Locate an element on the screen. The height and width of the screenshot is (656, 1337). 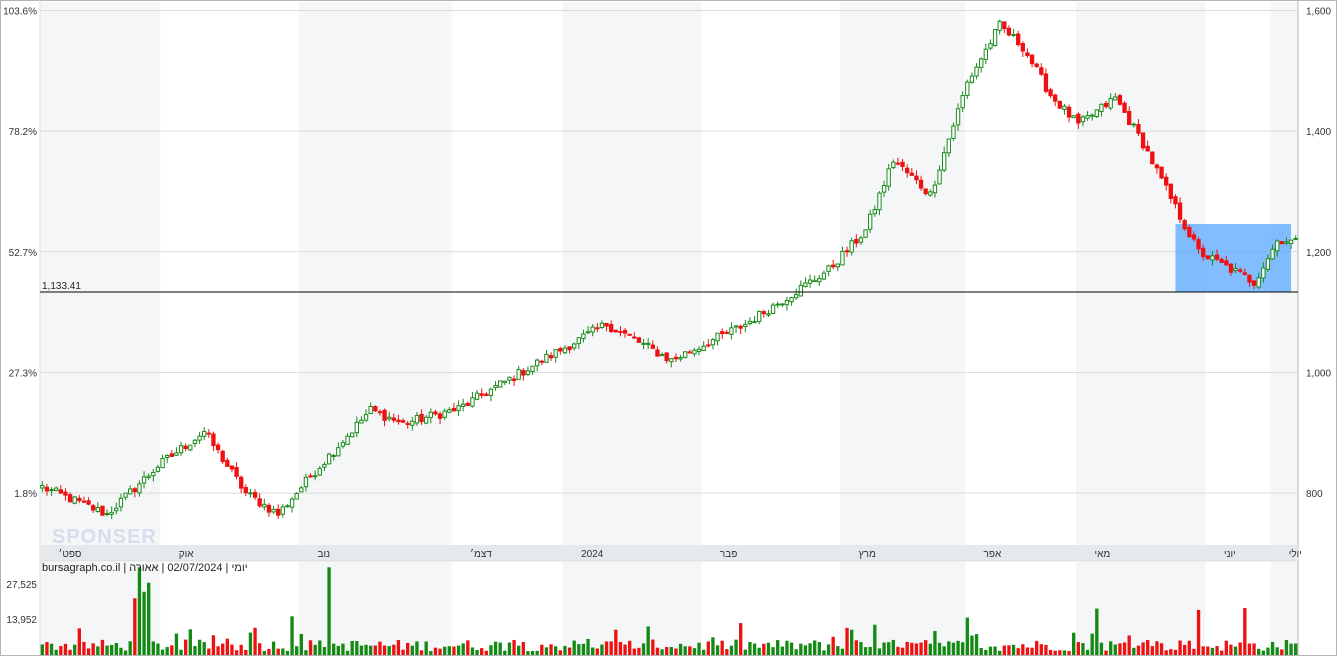
percent-tick-label: 1.8% is located at coordinates (25, 494).